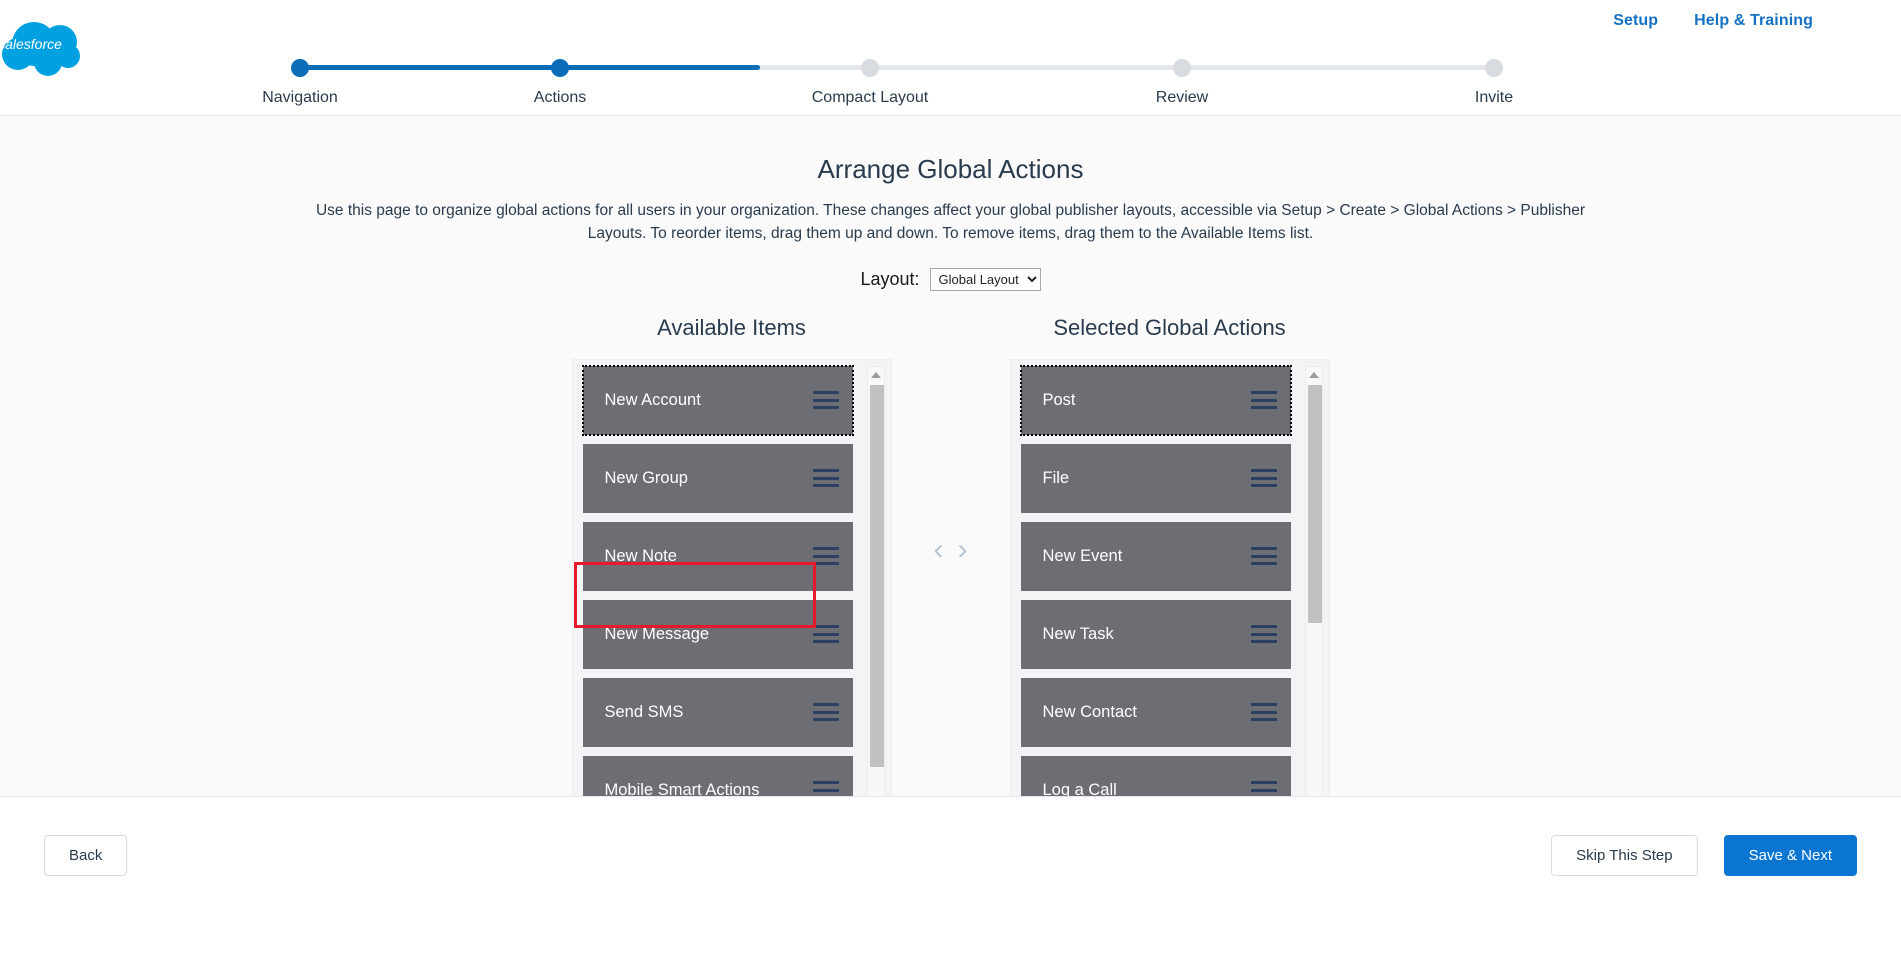 The image size is (1901, 975). Describe the element at coordinates (560, 81) in the screenshot. I see `step-actions: Actions` at that location.